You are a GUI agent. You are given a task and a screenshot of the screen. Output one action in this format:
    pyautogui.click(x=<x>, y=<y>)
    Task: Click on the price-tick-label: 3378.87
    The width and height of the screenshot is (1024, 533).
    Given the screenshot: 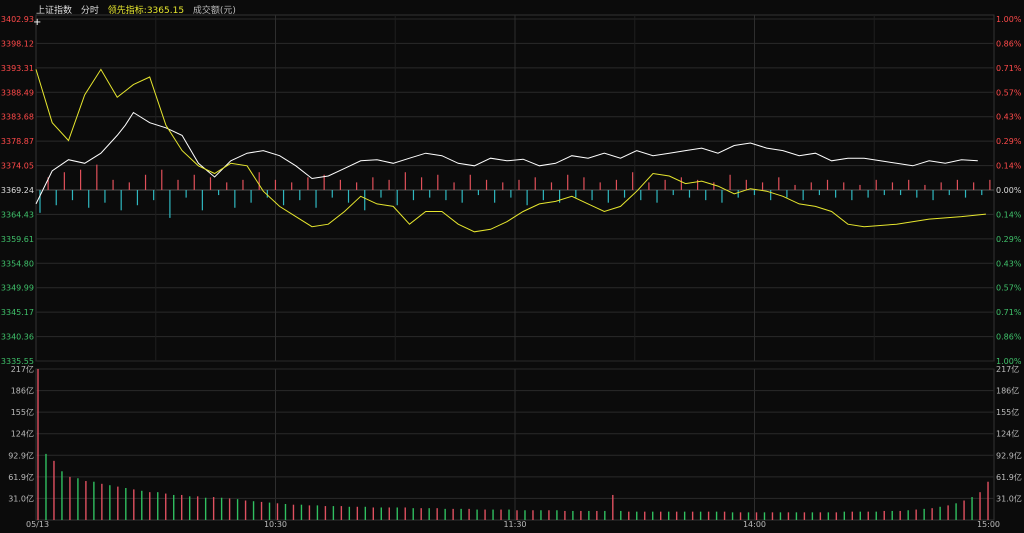 What is the action you would take?
    pyautogui.click(x=17, y=141)
    